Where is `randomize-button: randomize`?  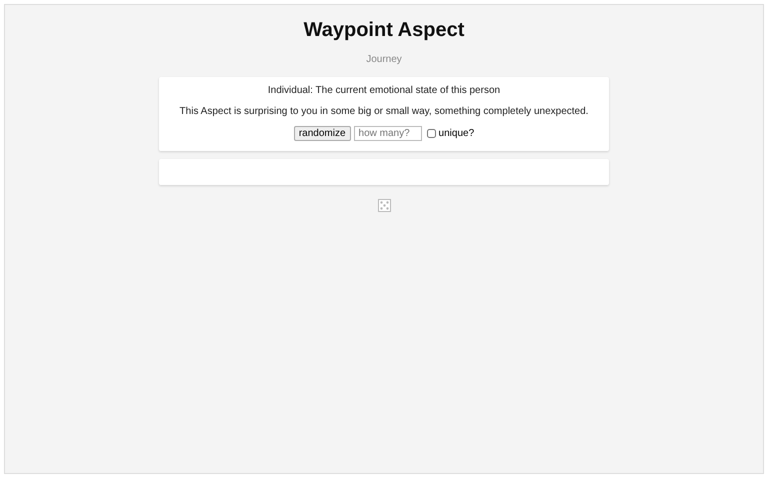
randomize-button: randomize is located at coordinates (322, 133).